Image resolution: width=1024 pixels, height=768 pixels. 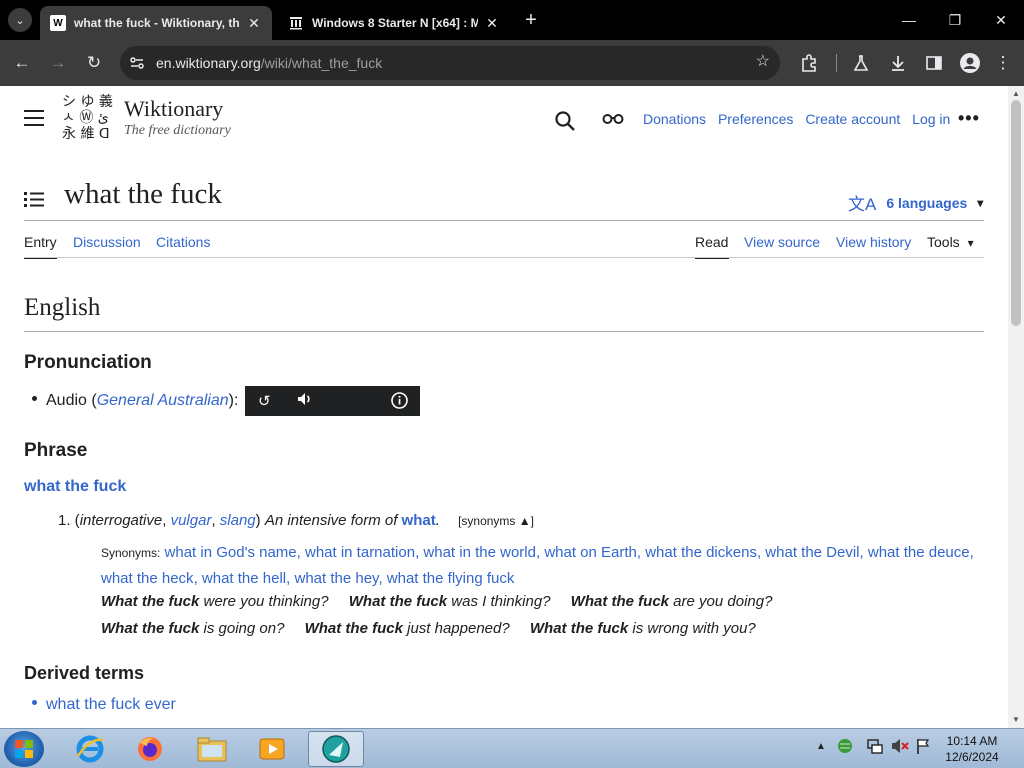 I want to click on url-text: en.wiktionary.org/wiki/what_the_fuck, so click(x=269, y=63).